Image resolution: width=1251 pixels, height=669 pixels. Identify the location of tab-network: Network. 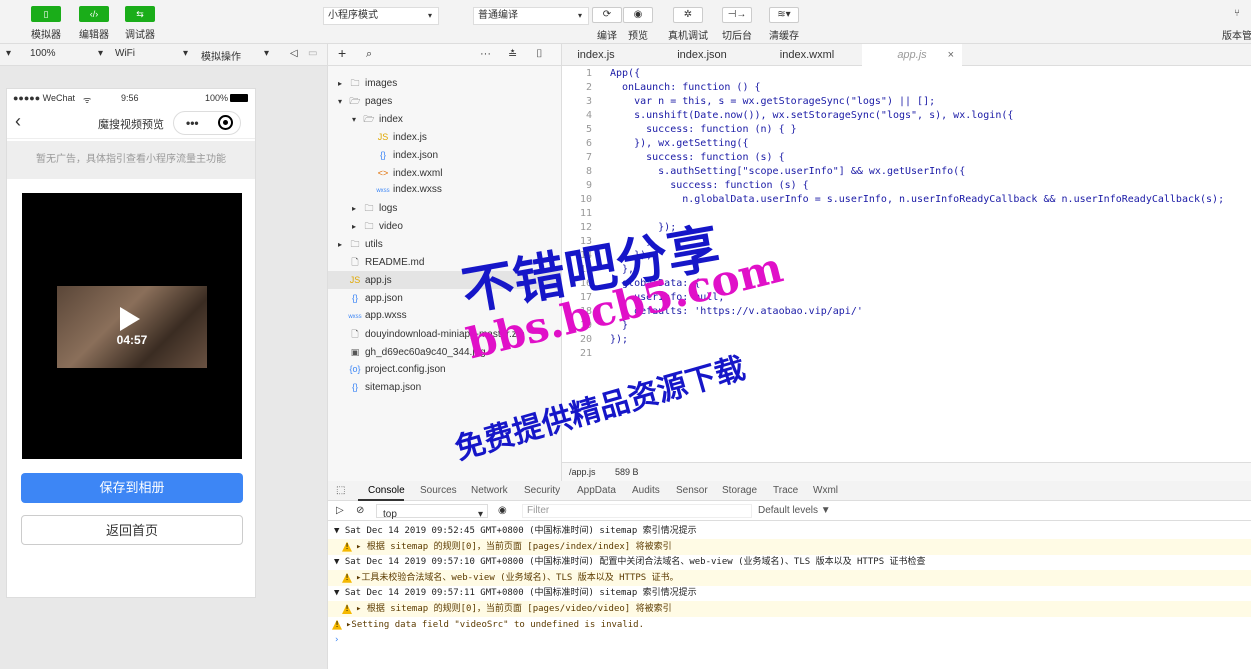
(489, 490).